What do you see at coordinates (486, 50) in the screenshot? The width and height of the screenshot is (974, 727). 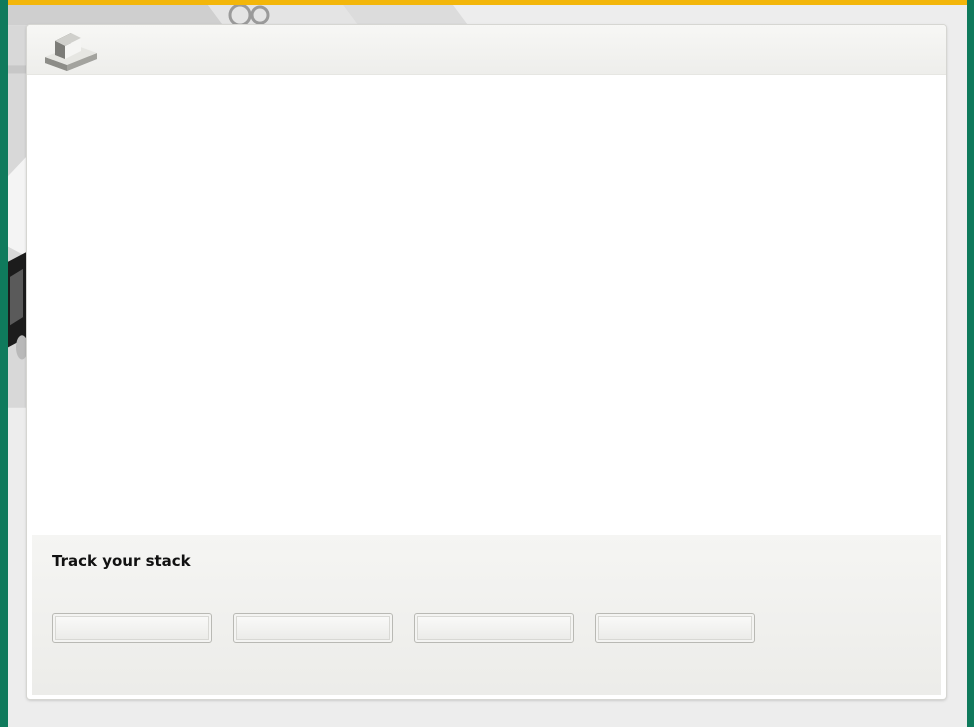 I see `dialog-header` at bounding box center [486, 50].